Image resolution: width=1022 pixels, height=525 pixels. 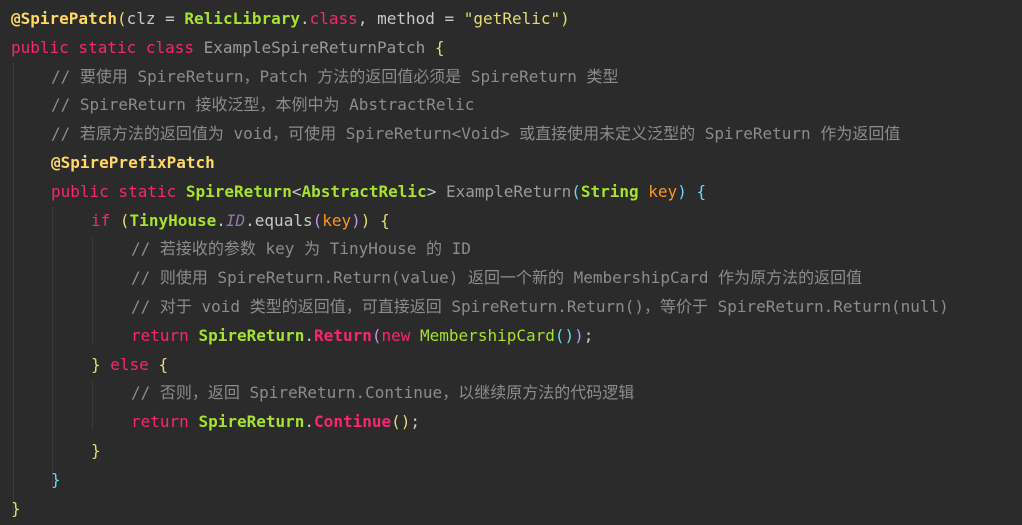 I want to click on code-token: if, so click(x=101, y=220).